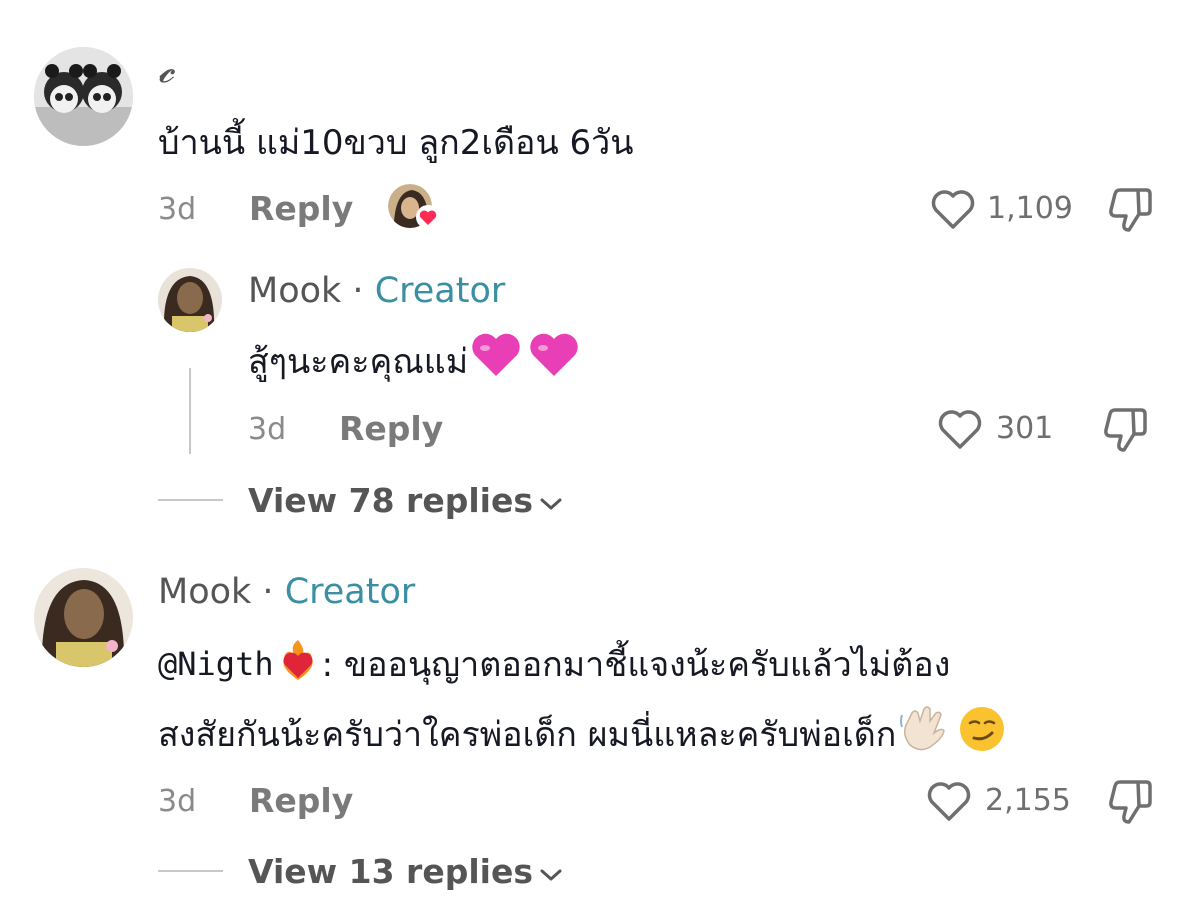 The image size is (1200, 908). I want to click on reply-username: Mook, so click(294, 291).